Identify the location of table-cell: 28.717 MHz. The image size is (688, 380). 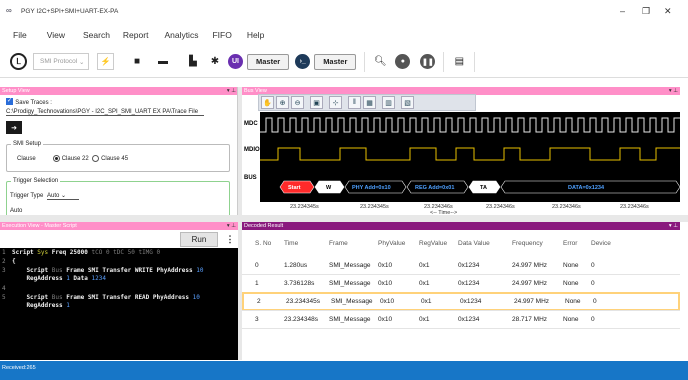
(530, 319).